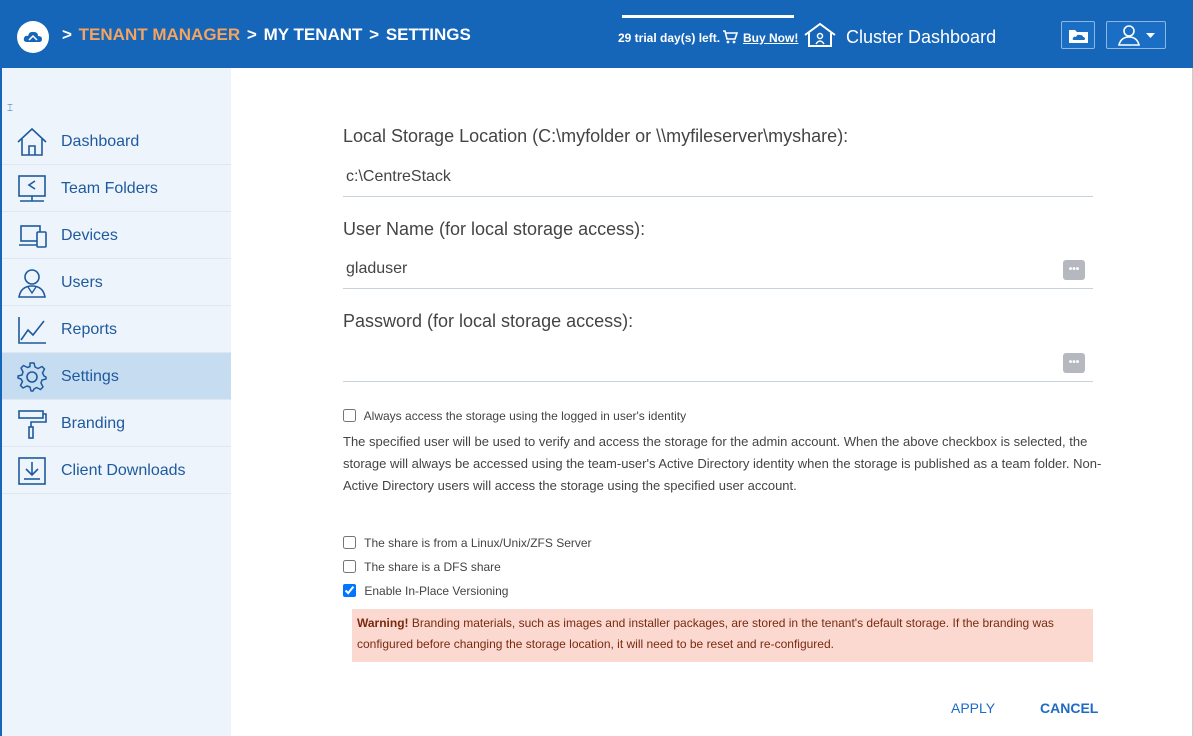 This screenshot has width=1193, height=736. What do you see at coordinates (349, 566) in the screenshot?
I see `dfs-share-checkbox` at bounding box center [349, 566].